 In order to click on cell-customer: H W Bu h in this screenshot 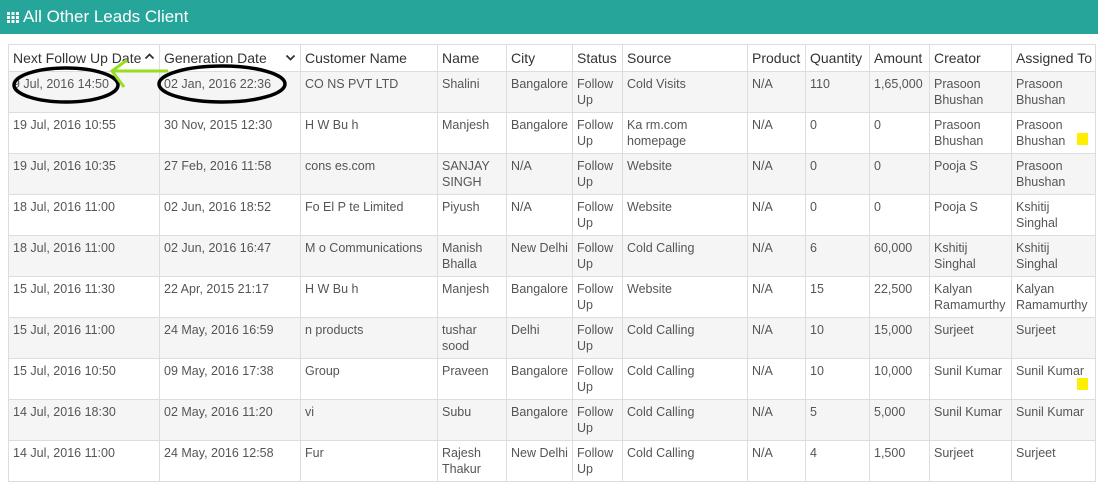, I will do `click(369, 297)`.